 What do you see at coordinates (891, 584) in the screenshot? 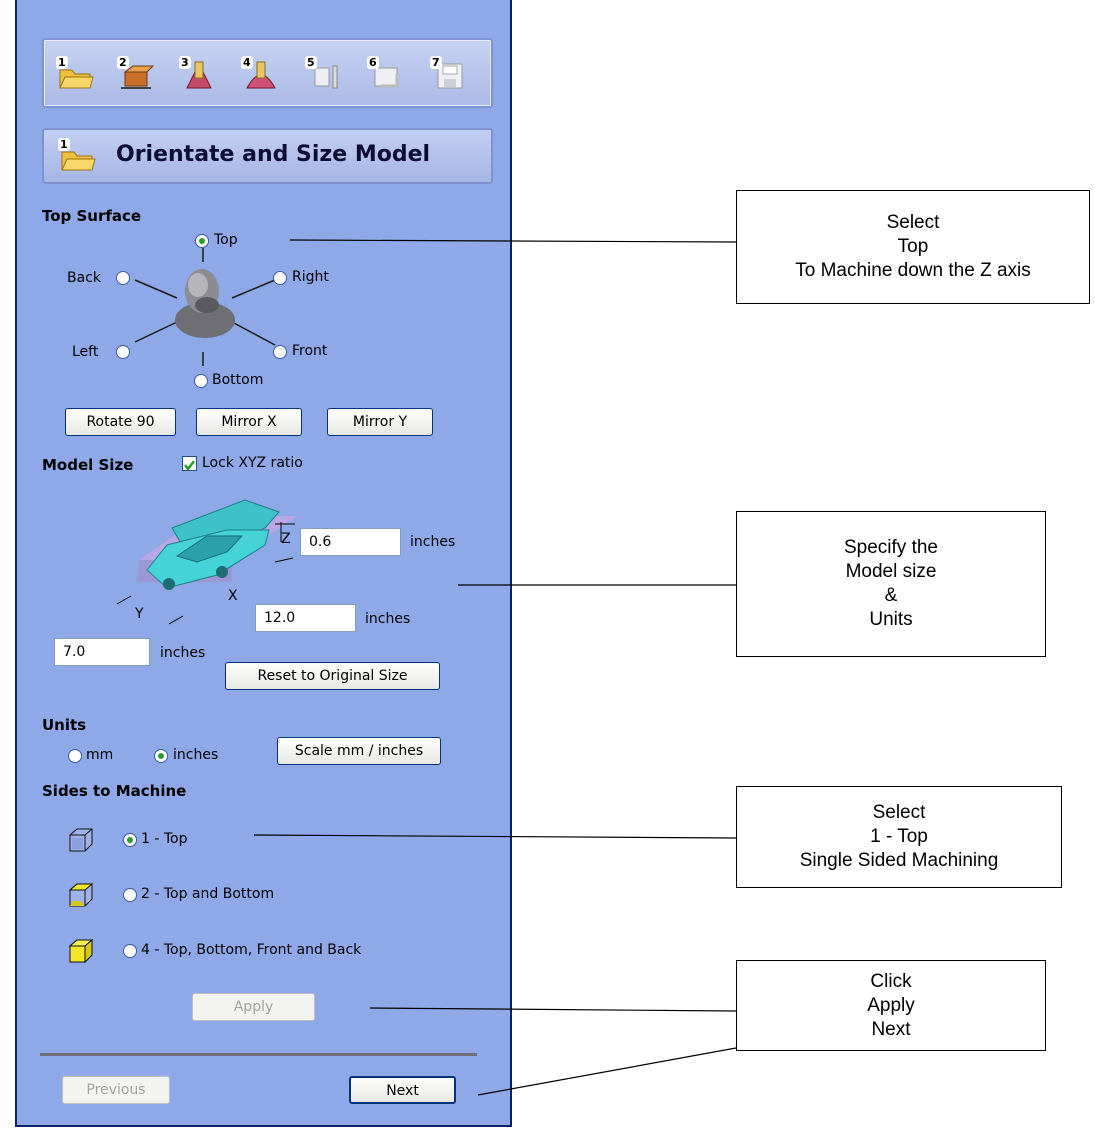
I see `annotation-model-size: Specify the Model size & Units` at bounding box center [891, 584].